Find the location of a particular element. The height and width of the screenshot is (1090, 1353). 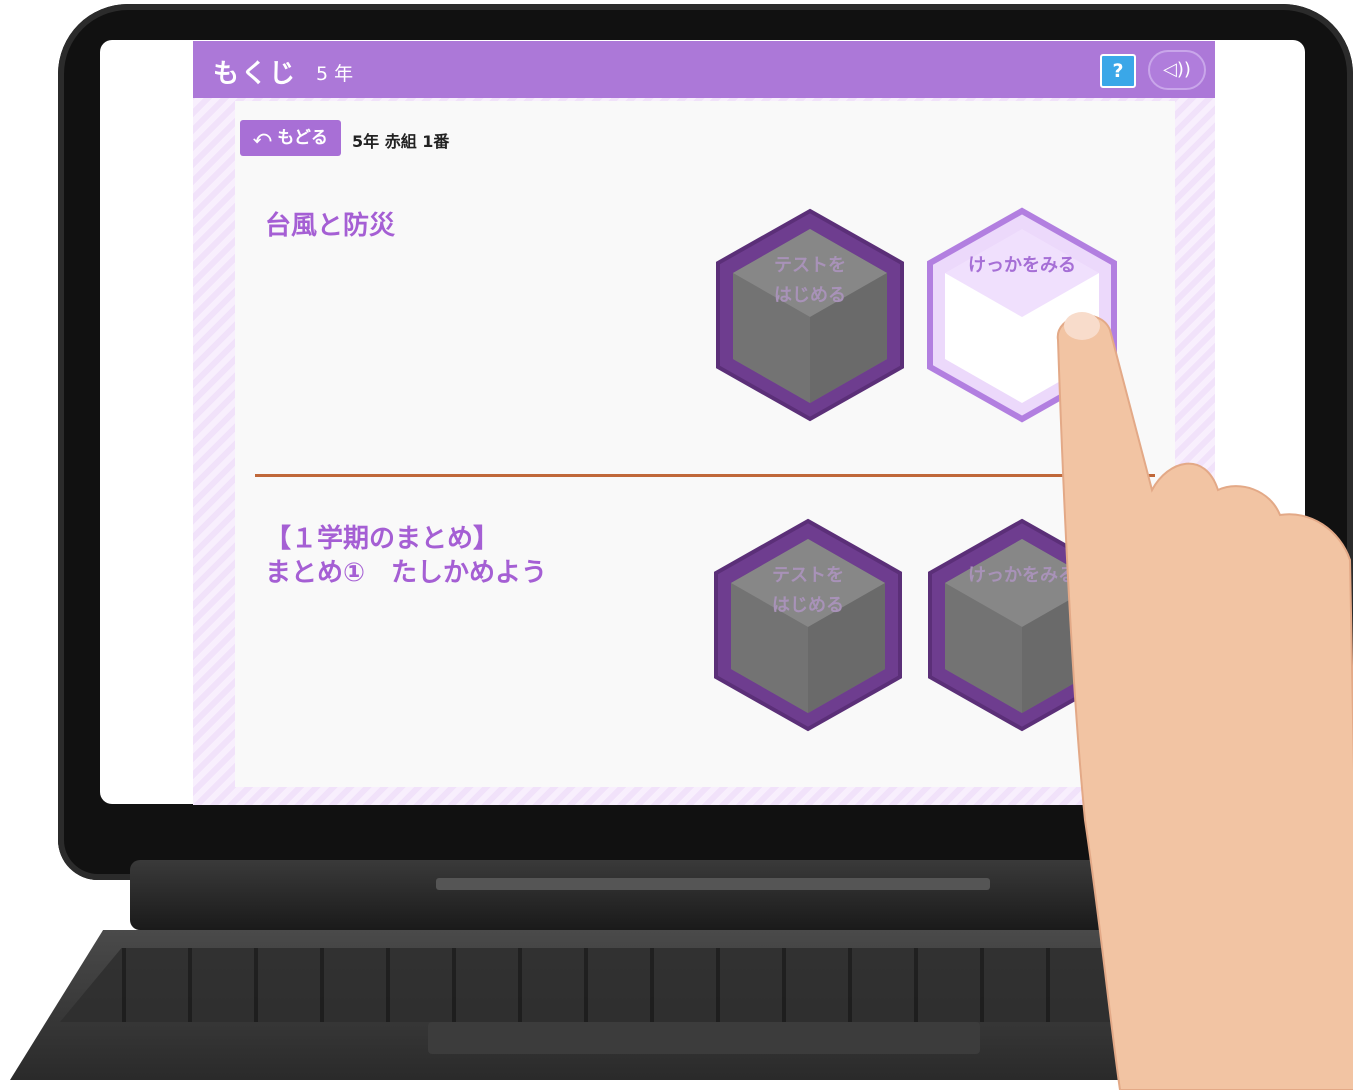

back-button: ⤺ もどる is located at coordinates (290, 138).